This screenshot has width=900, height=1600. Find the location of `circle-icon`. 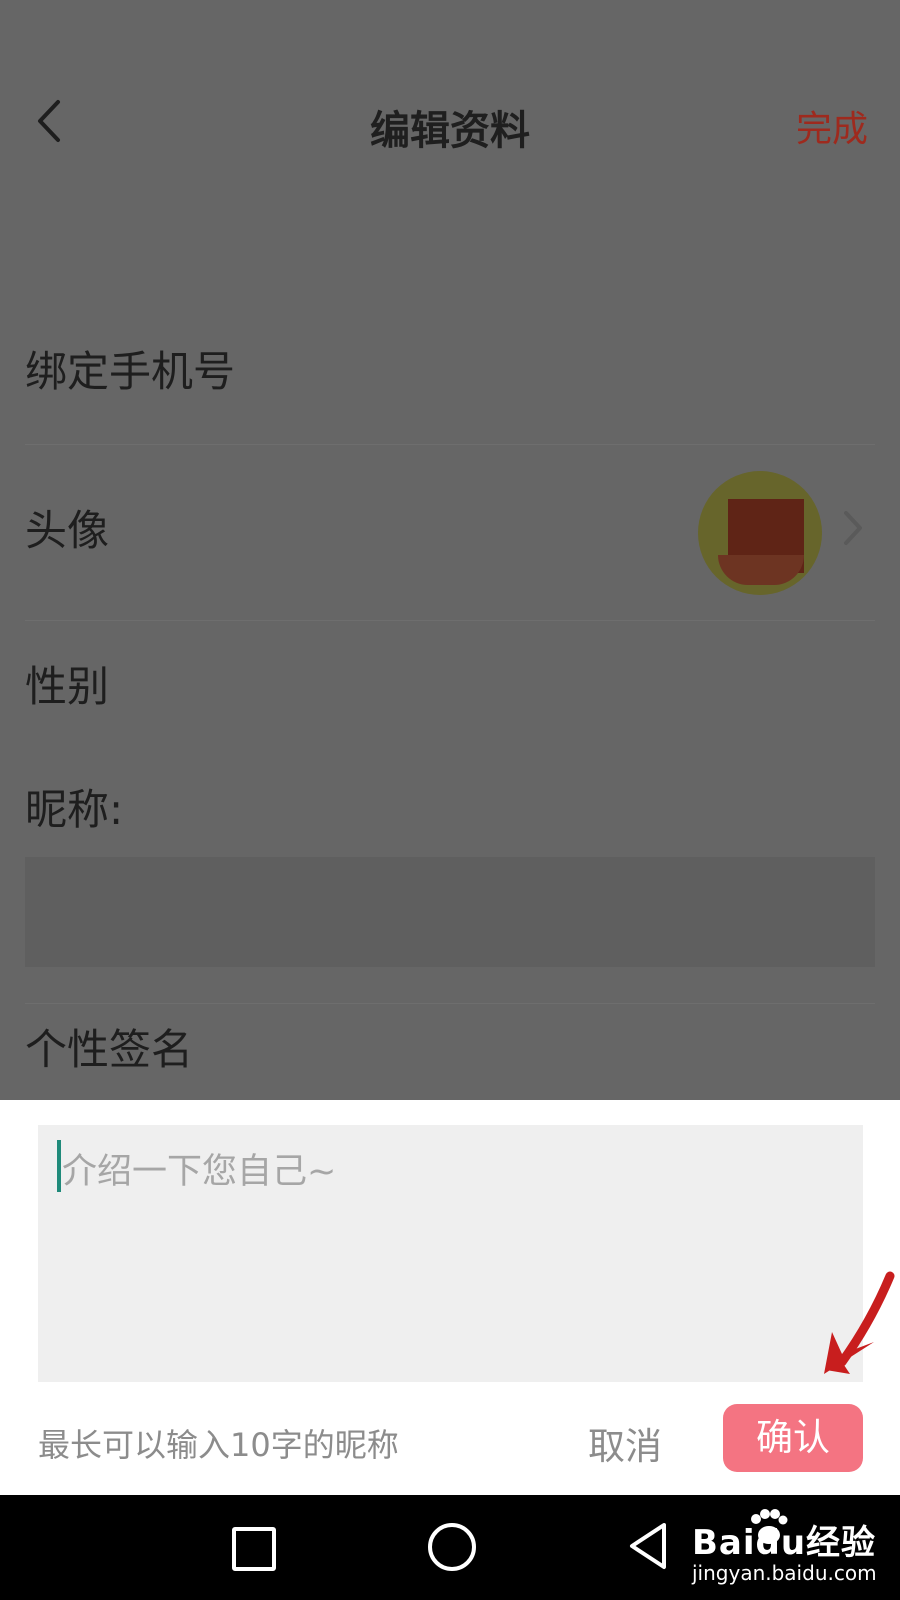

circle-icon is located at coordinates (452, 1547).